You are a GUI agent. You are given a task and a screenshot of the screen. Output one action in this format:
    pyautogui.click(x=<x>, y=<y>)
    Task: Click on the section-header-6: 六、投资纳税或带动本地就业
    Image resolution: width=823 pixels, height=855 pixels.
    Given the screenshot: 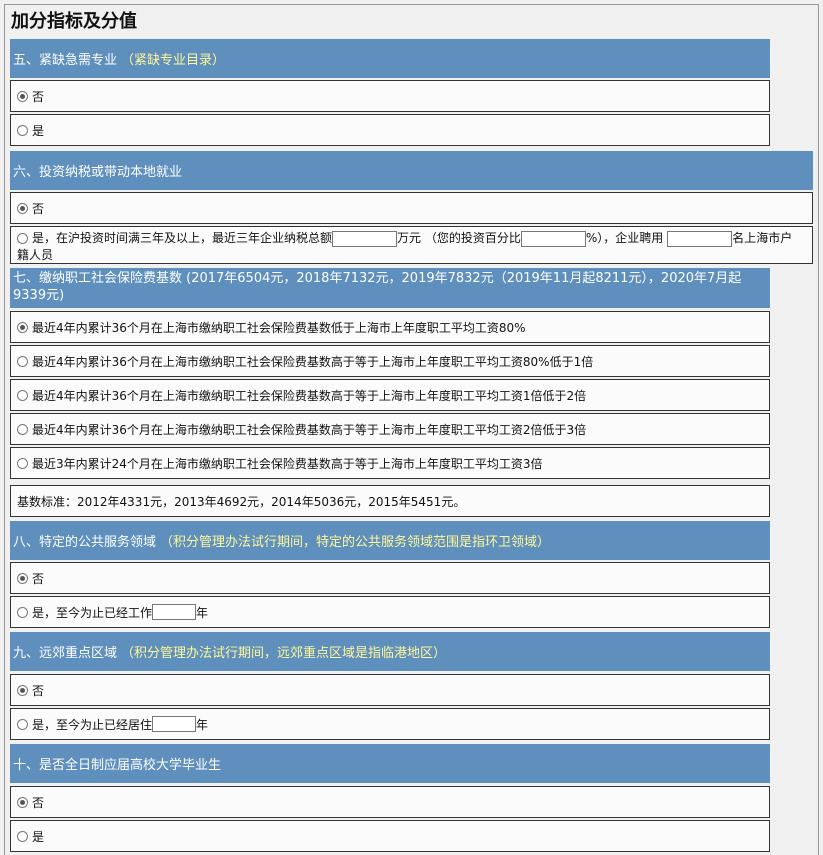 What is the action you would take?
    pyautogui.click(x=411, y=170)
    